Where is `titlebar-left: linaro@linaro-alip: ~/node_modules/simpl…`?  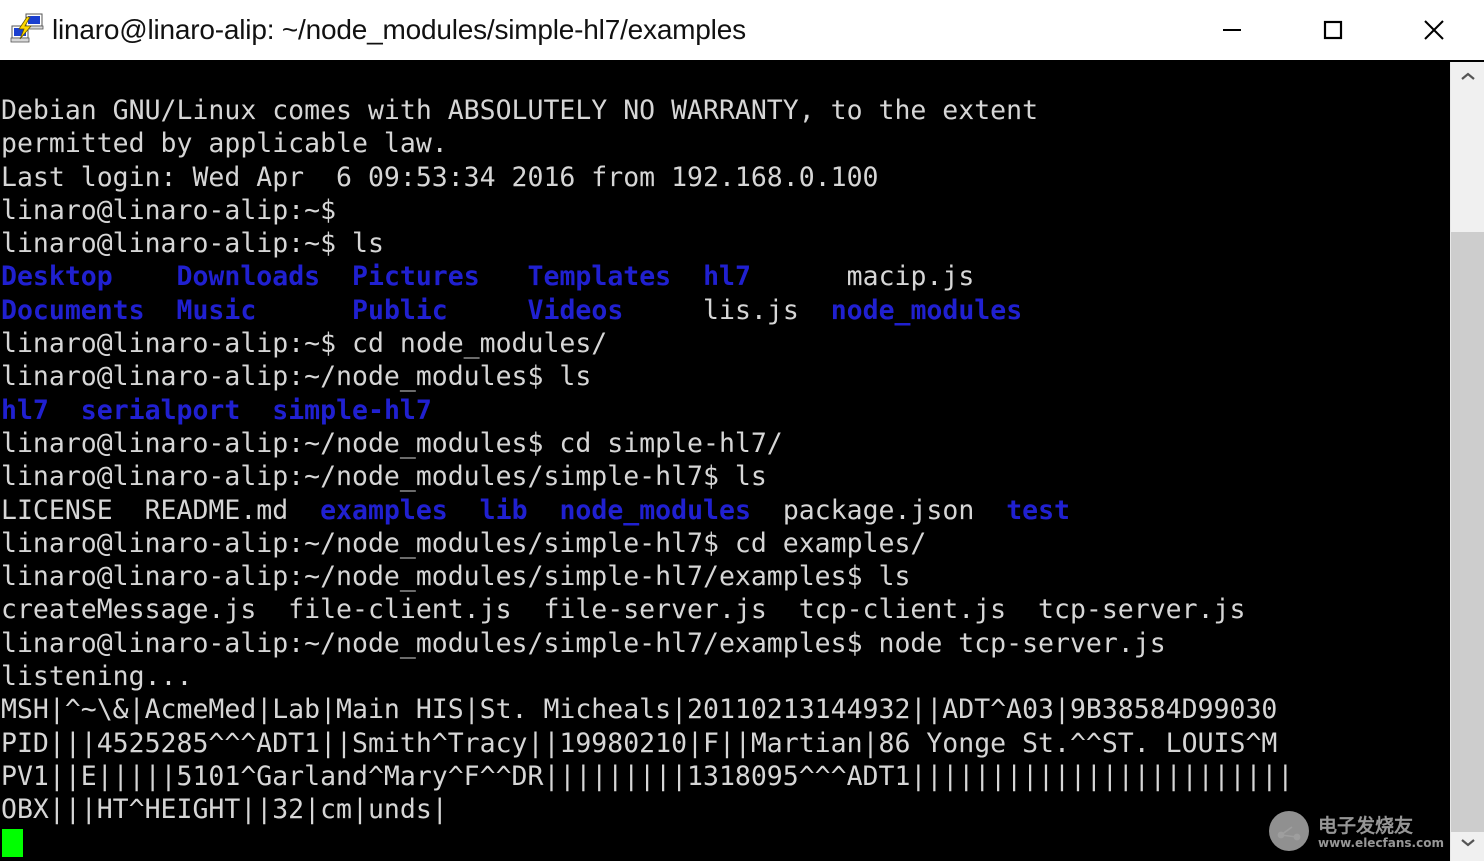 titlebar-left: linaro@linaro-alip: ~/node_modules/simpl… is located at coordinates (590, 30).